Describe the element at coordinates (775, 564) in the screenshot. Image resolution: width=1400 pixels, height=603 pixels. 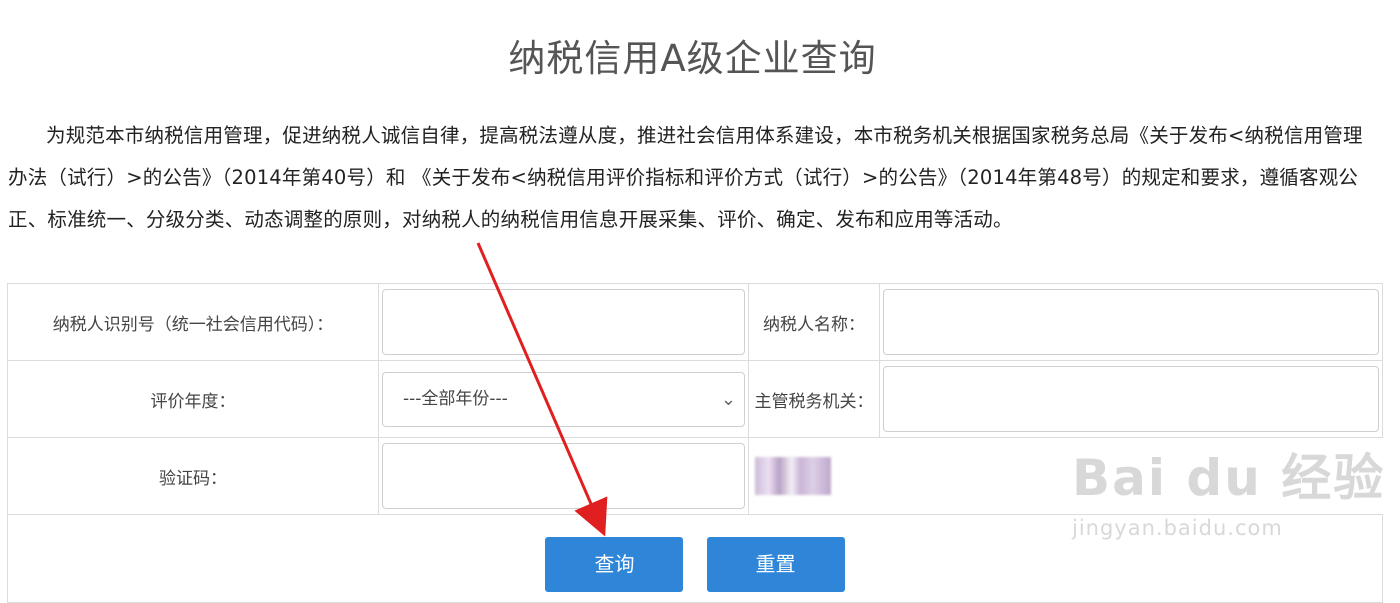
I see `reset-button: 重置` at that location.